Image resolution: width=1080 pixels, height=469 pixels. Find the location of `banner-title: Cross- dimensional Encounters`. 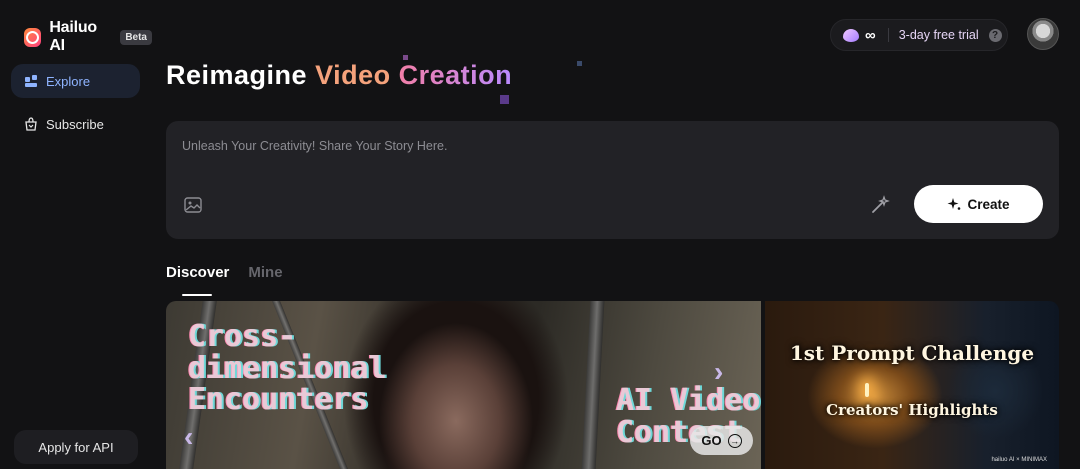

banner-title: Cross- dimensional Encounters is located at coordinates (287, 368).